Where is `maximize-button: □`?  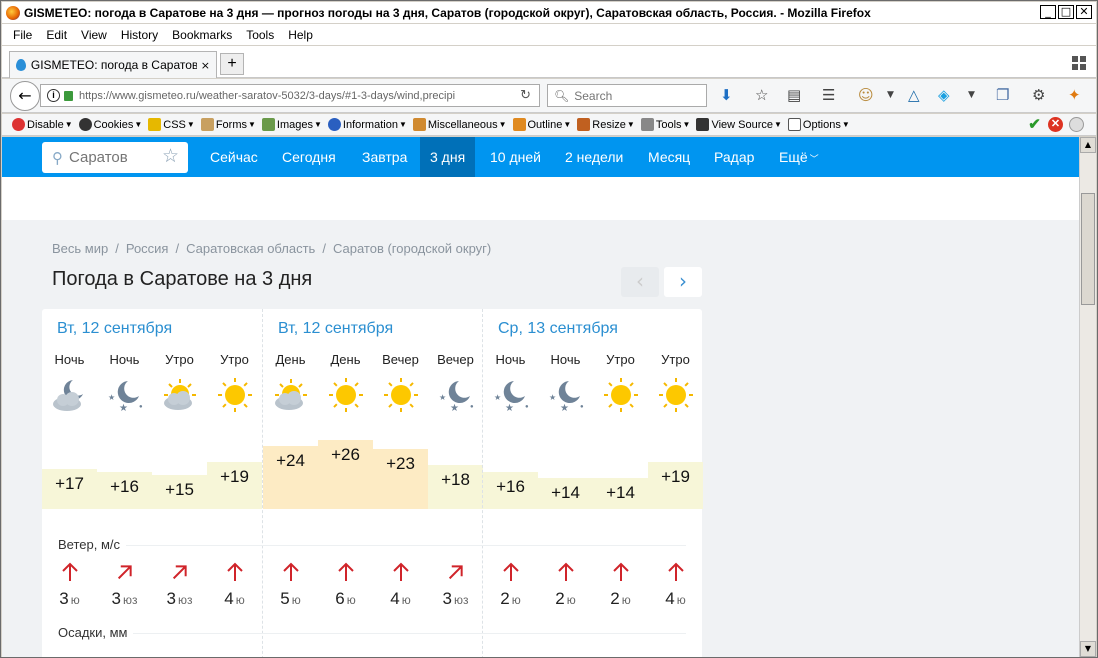
maximize-button: □ is located at coordinates (1066, 12).